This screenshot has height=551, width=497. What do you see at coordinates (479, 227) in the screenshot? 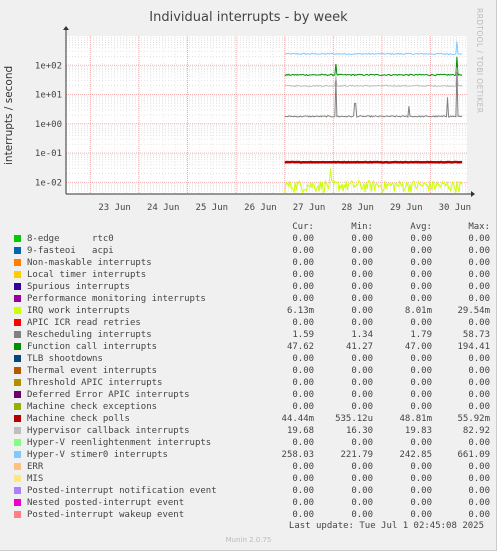
I see `legend-header-max: Max:` at bounding box center [479, 227].